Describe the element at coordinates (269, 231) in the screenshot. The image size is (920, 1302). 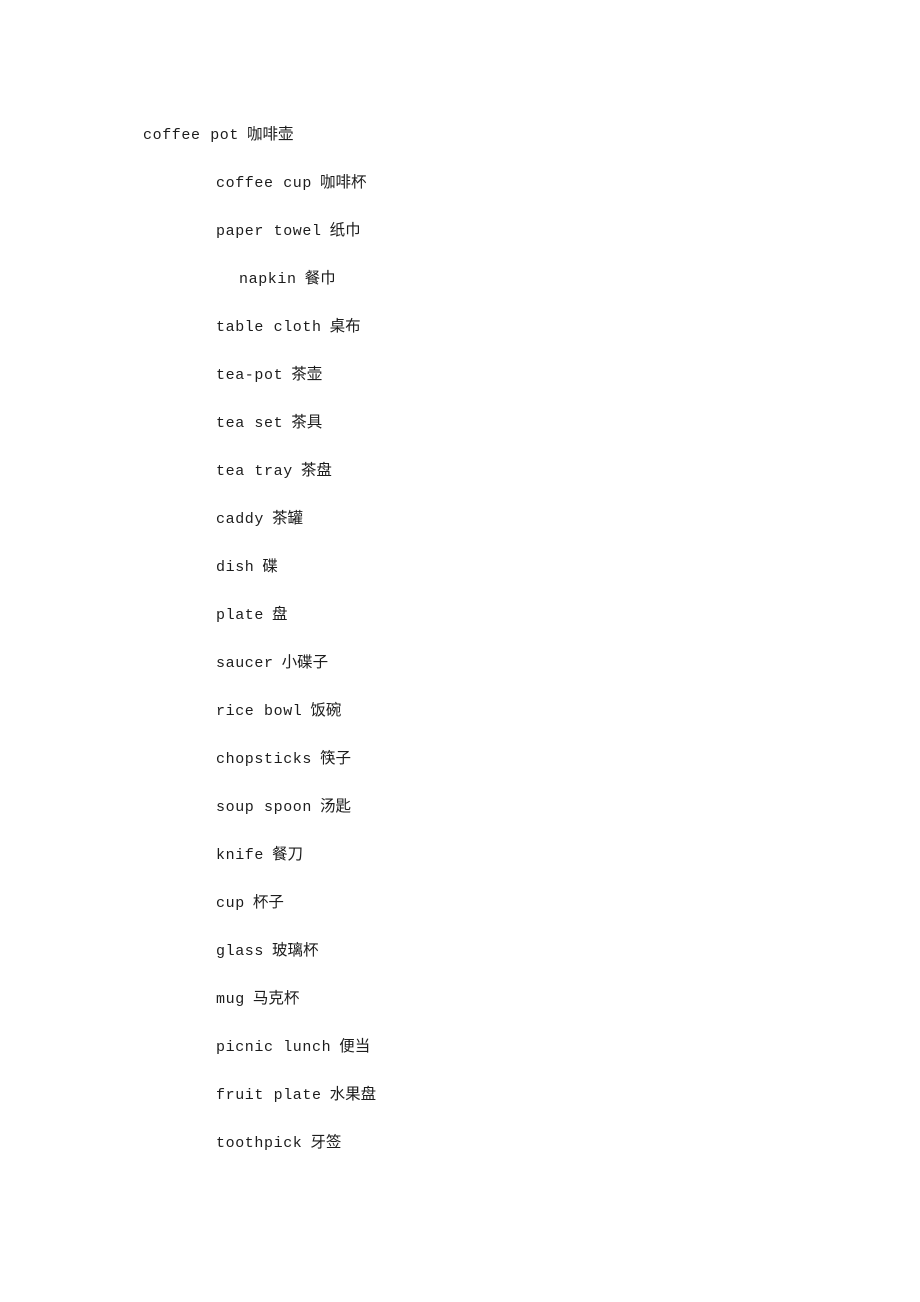
I see `entry-term: paper towel` at that location.